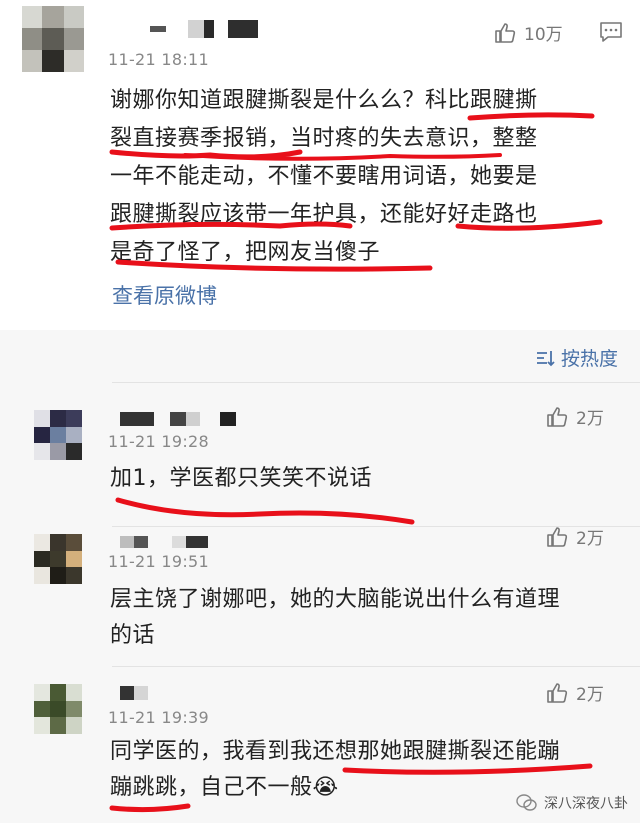 The image size is (640, 823). I want to click on reply-text: 加1，学医都只笑笑不说话, so click(365, 479).